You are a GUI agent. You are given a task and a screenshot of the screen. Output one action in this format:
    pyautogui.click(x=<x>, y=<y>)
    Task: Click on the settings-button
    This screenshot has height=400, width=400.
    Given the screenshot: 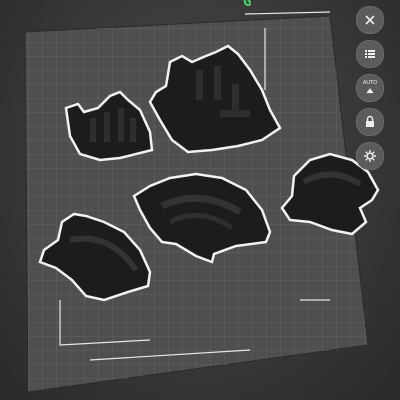 What is the action you would take?
    pyautogui.click(x=370, y=156)
    